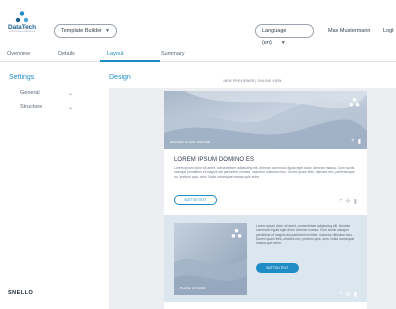  I want to click on image-block-toolbar: + ✣ ▮, so click(348, 294).